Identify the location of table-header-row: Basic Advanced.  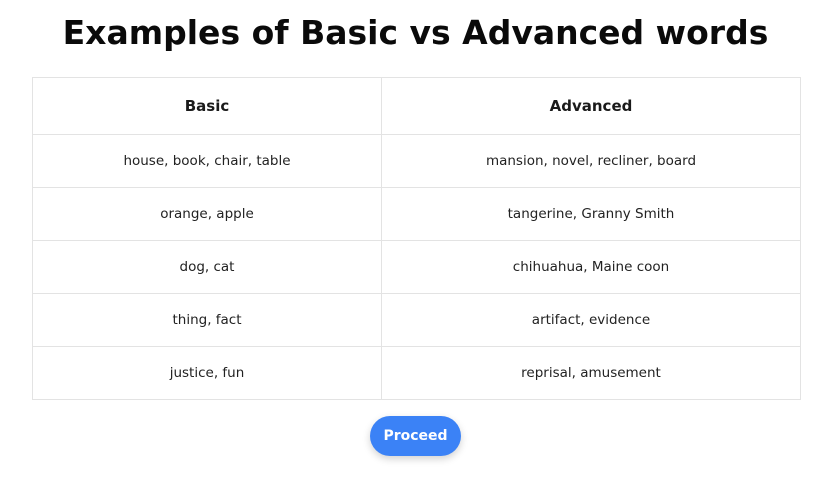
(416, 106).